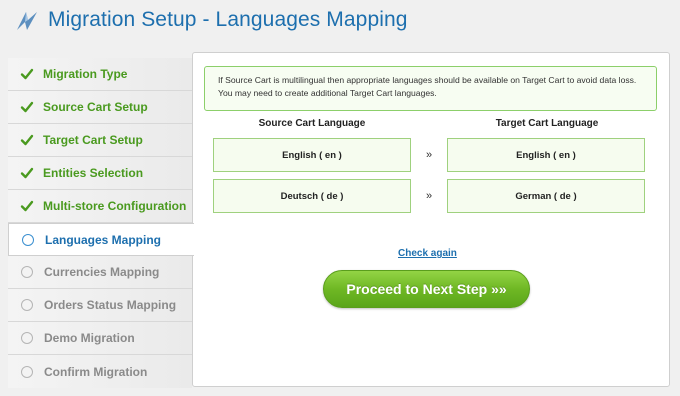 This screenshot has height=396, width=680. What do you see at coordinates (426, 289) in the screenshot?
I see `proceed-next-step-button: Proceed to Next Step »»` at bounding box center [426, 289].